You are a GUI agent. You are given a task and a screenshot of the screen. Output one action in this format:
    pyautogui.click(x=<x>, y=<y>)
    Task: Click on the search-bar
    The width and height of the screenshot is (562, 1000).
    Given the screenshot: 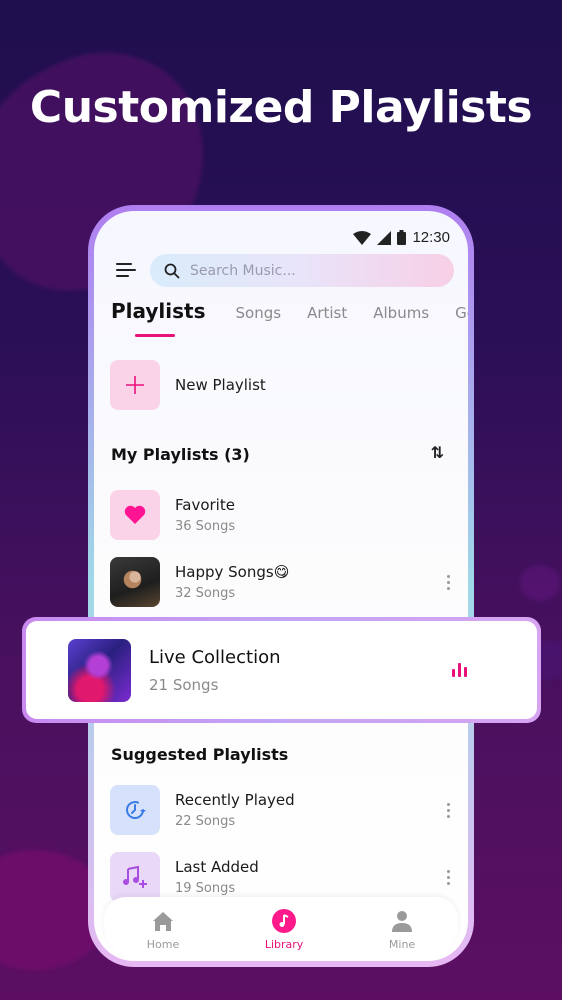 What is the action you would take?
    pyautogui.click(x=302, y=270)
    